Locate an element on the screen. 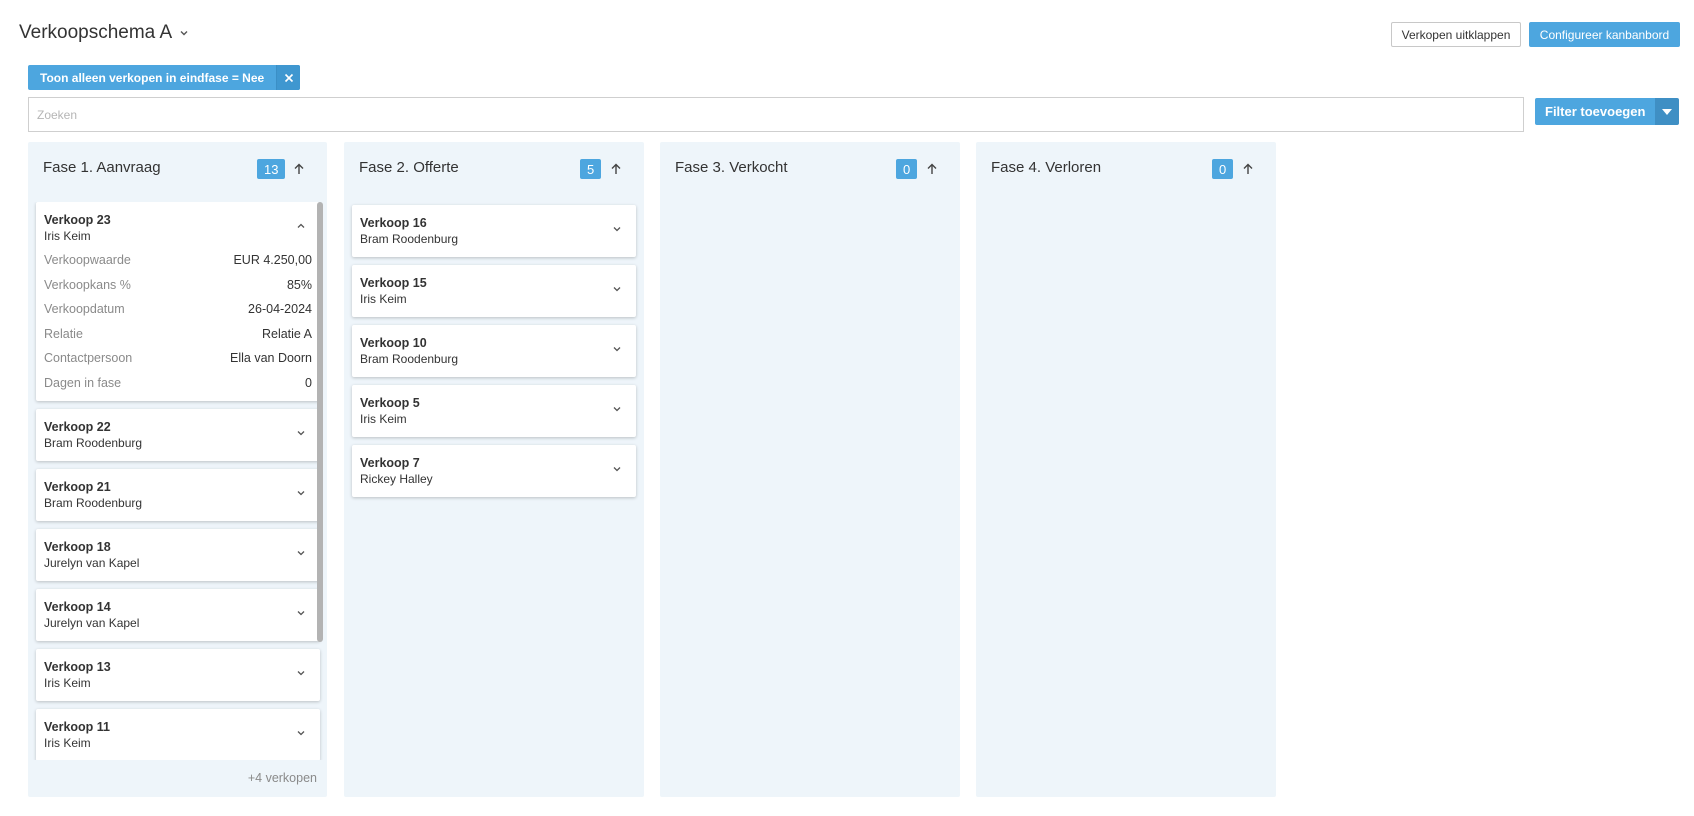 The height and width of the screenshot is (816, 1694). sale-card-title: Verkoop 15 is located at coordinates (393, 283).